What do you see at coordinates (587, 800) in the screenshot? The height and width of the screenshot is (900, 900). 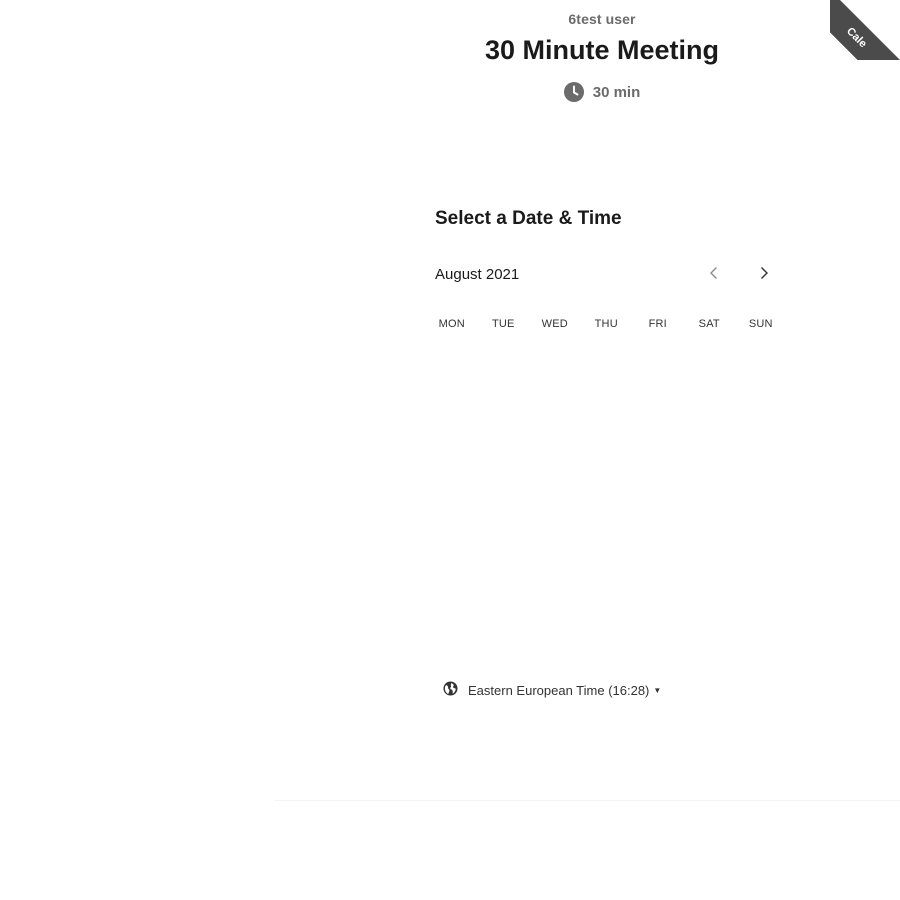 I see `divider` at bounding box center [587, 800].